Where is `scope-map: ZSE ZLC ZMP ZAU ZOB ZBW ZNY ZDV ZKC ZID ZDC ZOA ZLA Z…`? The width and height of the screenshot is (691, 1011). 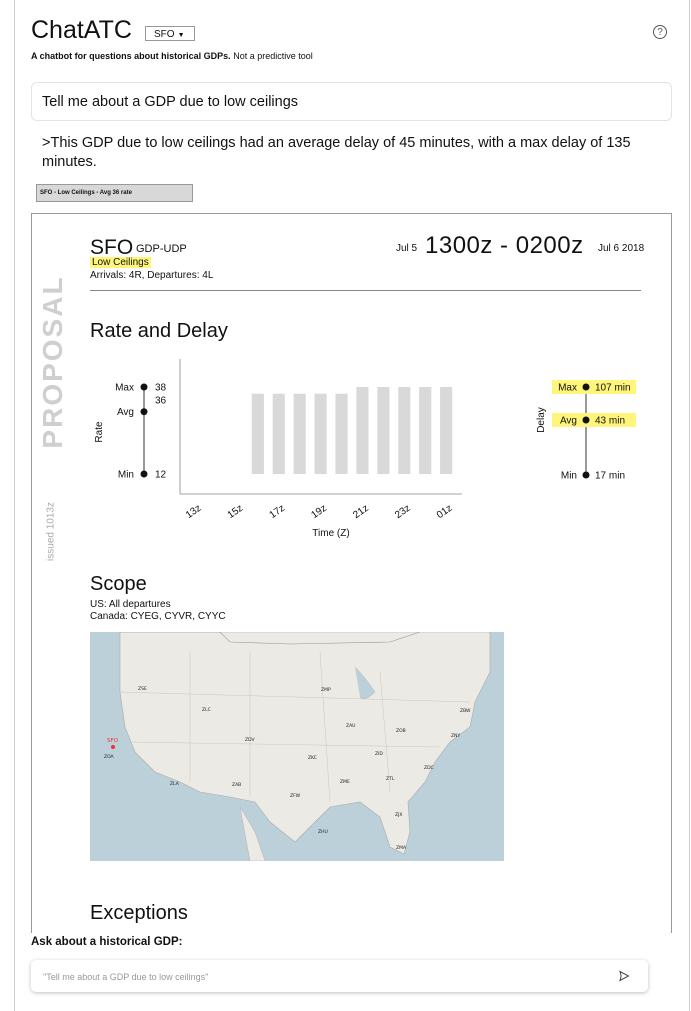 scope-map: ZSE ZLC ZMP ZAU ZOB ZBW ZNY ZDV ZKC ZID ZDC ZOA ZLA Z… is located at coordinates (297, 746).